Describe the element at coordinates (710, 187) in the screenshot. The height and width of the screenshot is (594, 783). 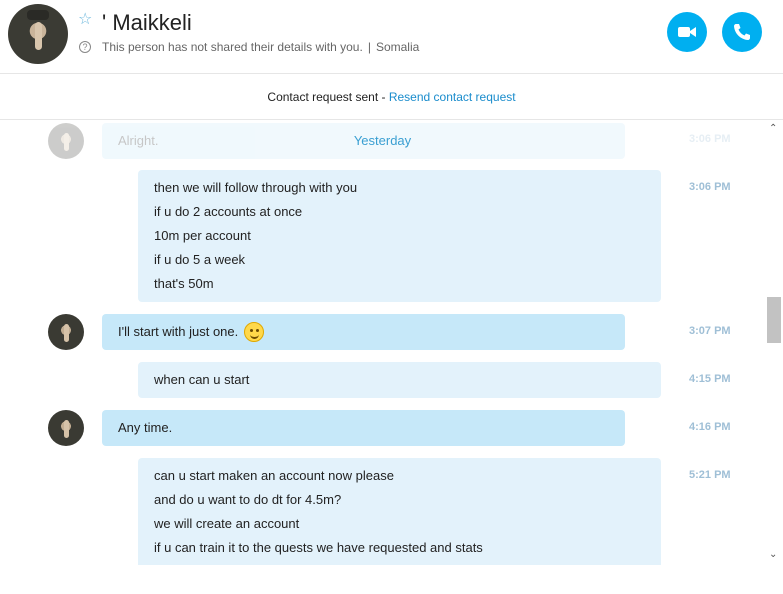
I see `message-time: 3:06 PM` at that location.